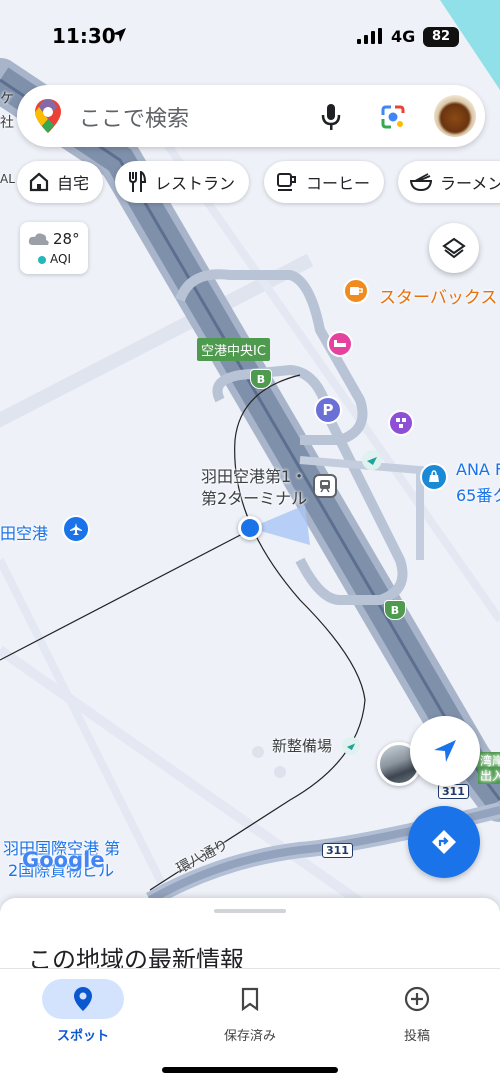 This screenshot has width=500, height=1084. I want to click on temperature: 28°, so click(66, 239).